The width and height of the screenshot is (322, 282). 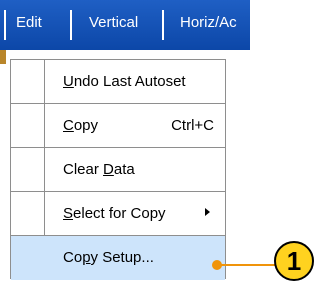 I want to click on submenu-arrow-icon, so click(x=207, y=212).